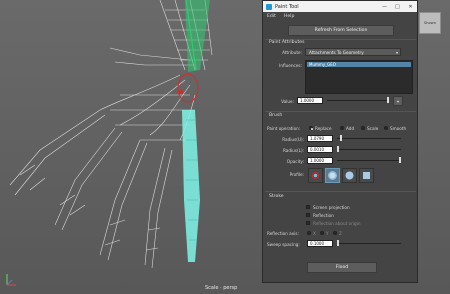 The height and width of the screenshot is (294, 450). I want to click on radius-l-field: 0.0010, so click(320, 149).